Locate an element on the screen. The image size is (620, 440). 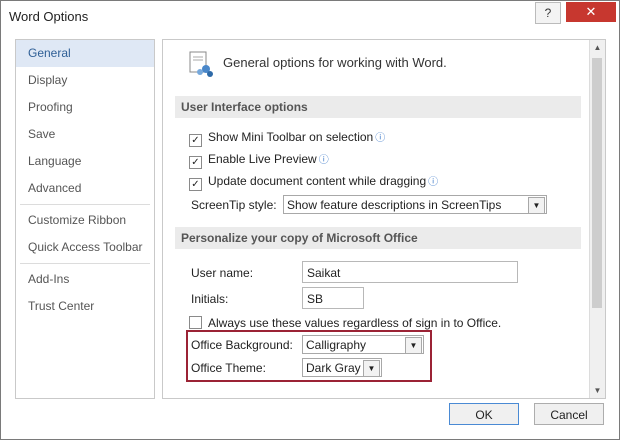
scroll-thumb is located at coordinates (597, 183).